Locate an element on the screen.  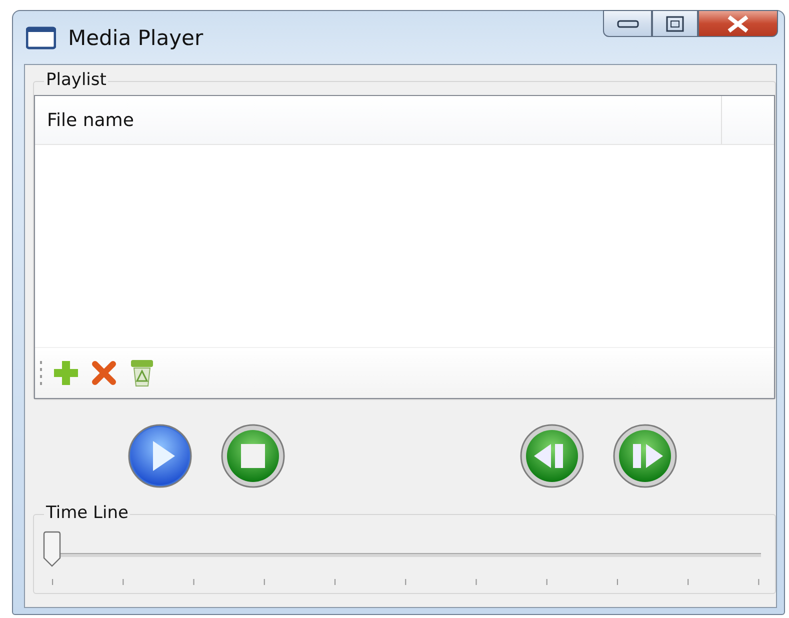
close-icon is located at coordinates (738, 23).